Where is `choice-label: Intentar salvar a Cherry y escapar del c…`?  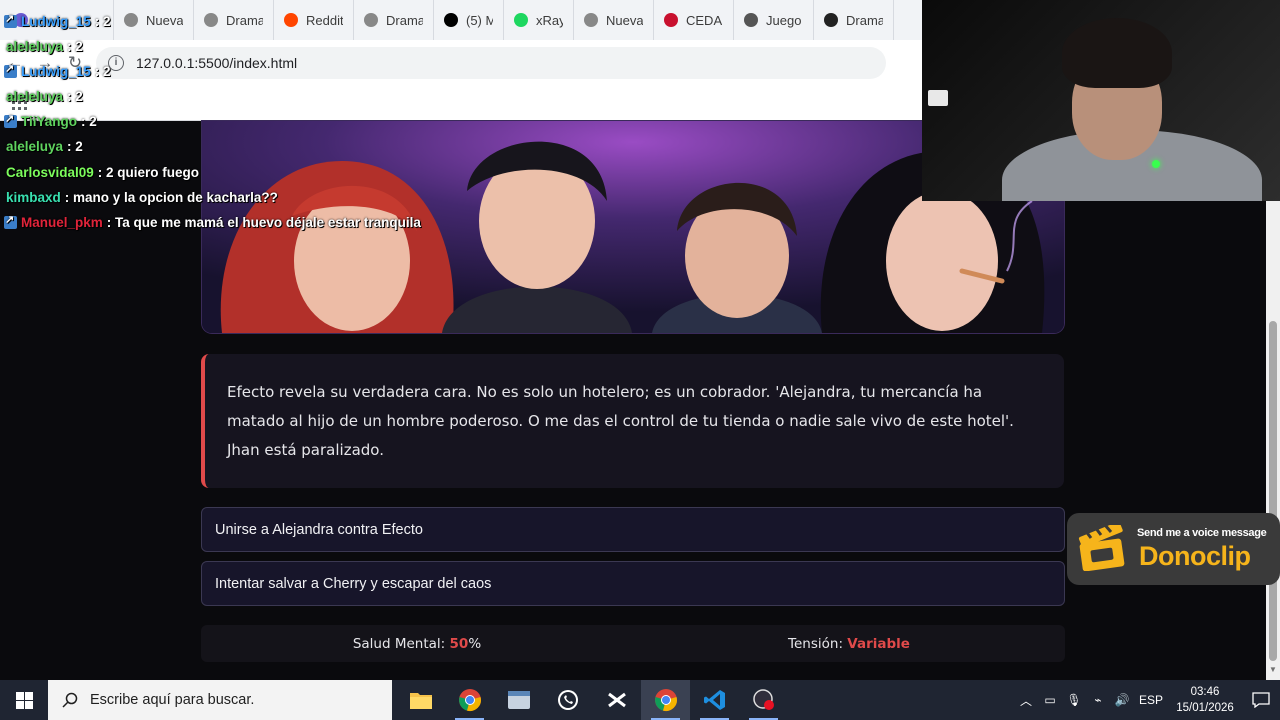
choice-label: Intentar salvar a Cherry y escapar del c… is located at coordinates (353, 583).